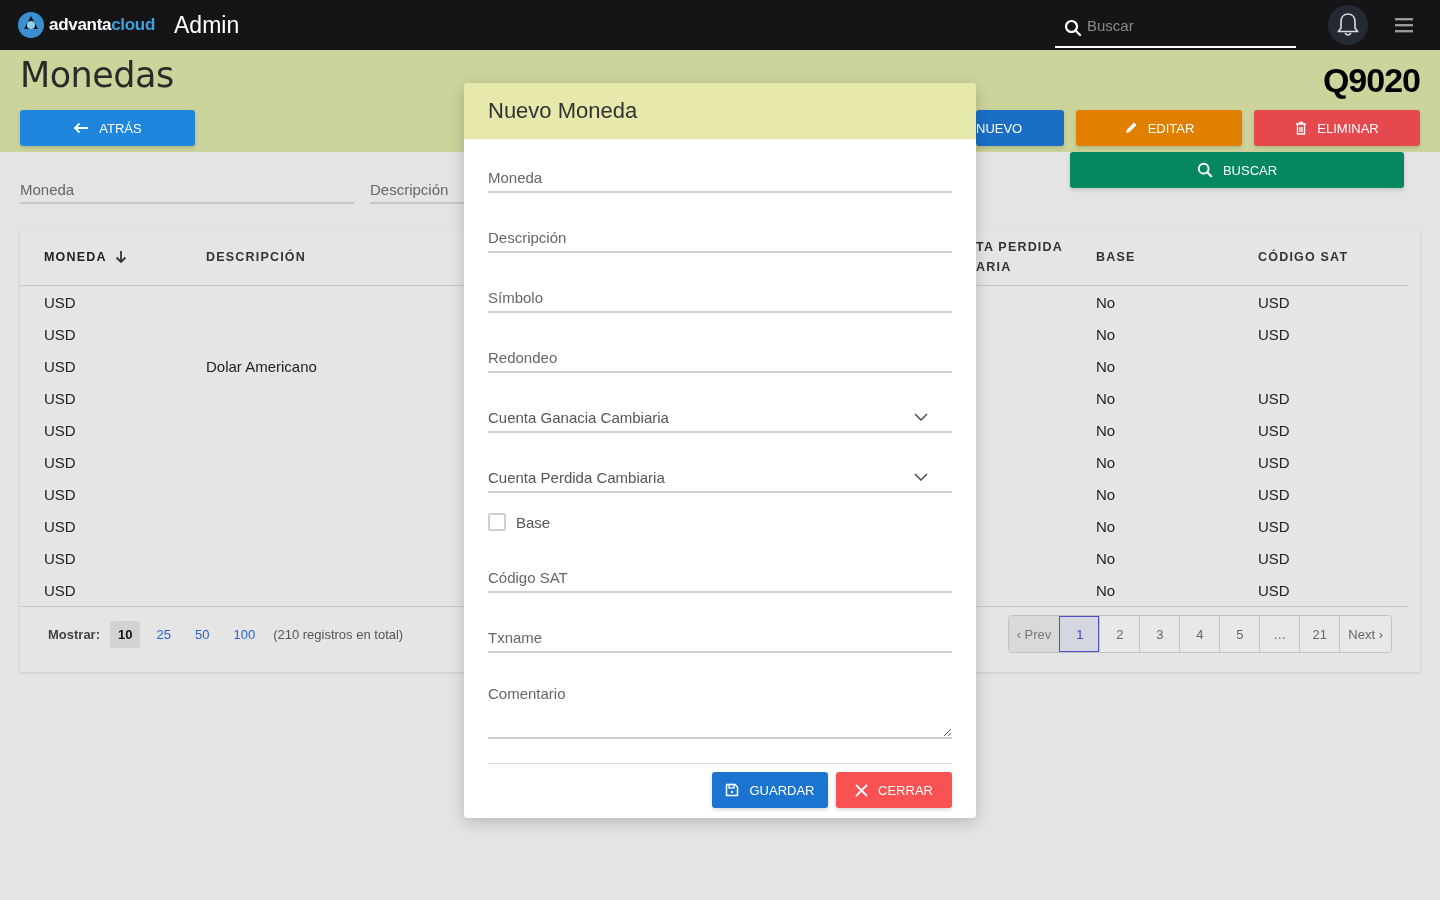  What do you see at coordinates (770, 790) in the screenshot?
I see `save-button: GUARDAR` at bounding box center [770, 790].